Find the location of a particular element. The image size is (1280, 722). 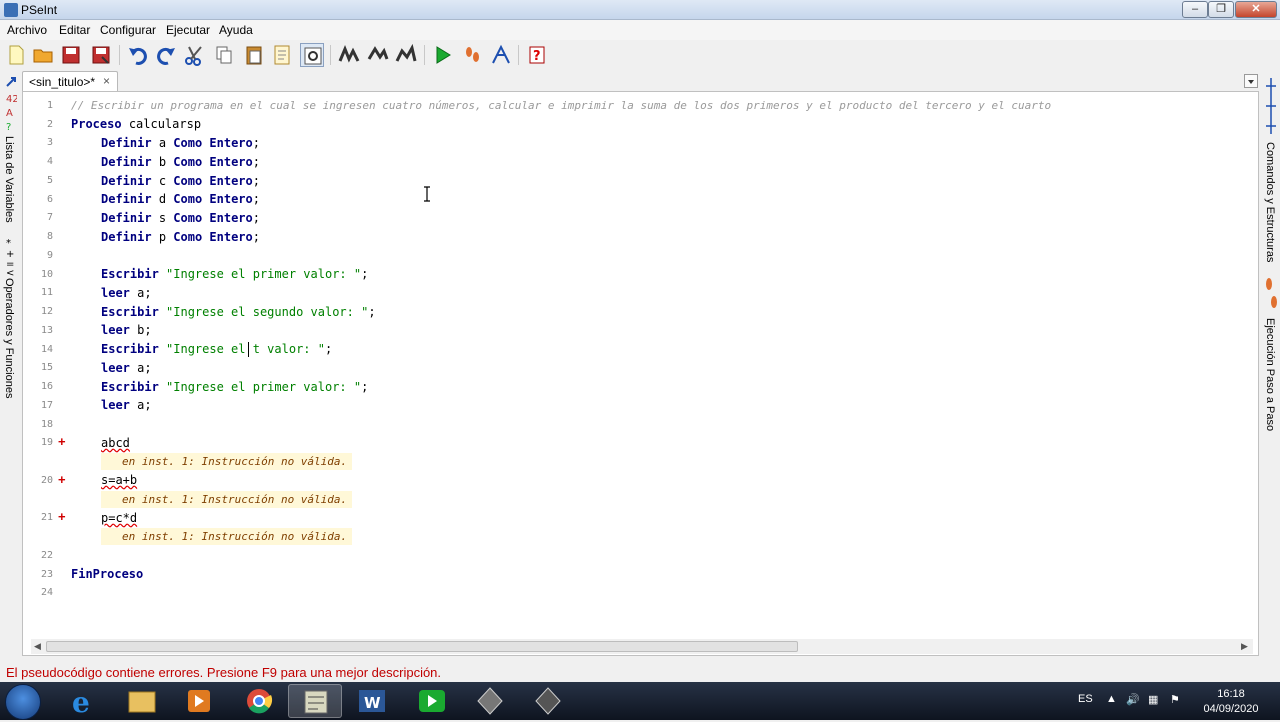

keyword-como-entero: Como Entero is located at coordinates (213, 237).